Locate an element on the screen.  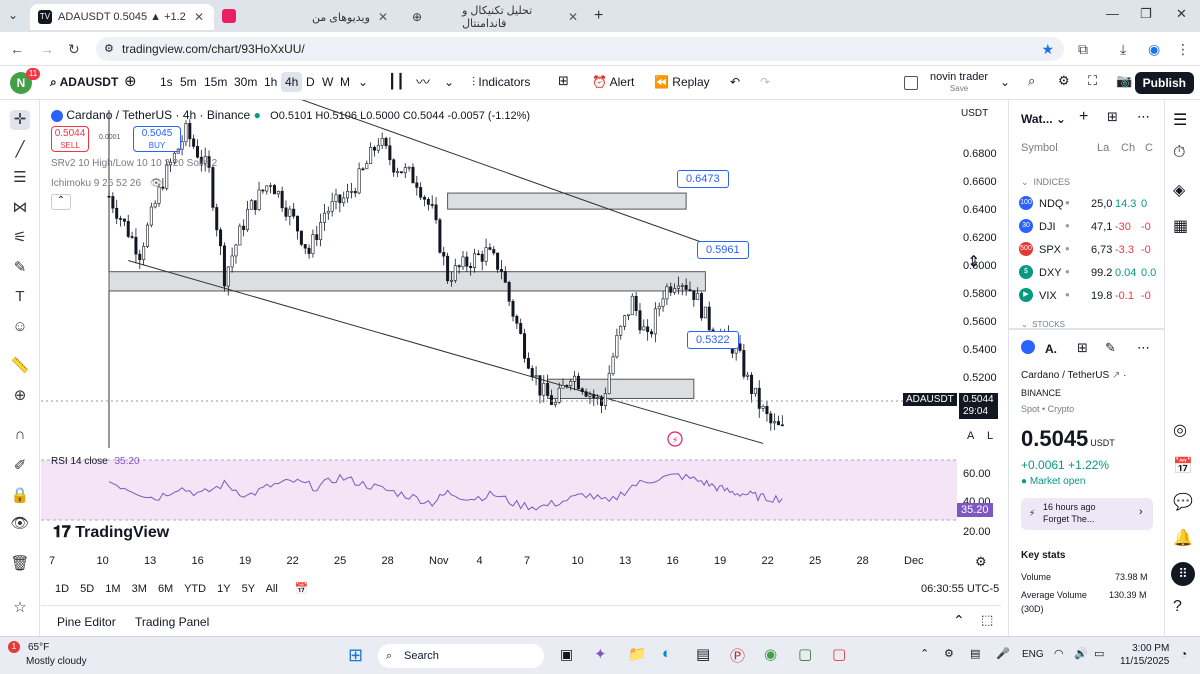
battery-icon: ▭ is located at coordinates (1099, 653).